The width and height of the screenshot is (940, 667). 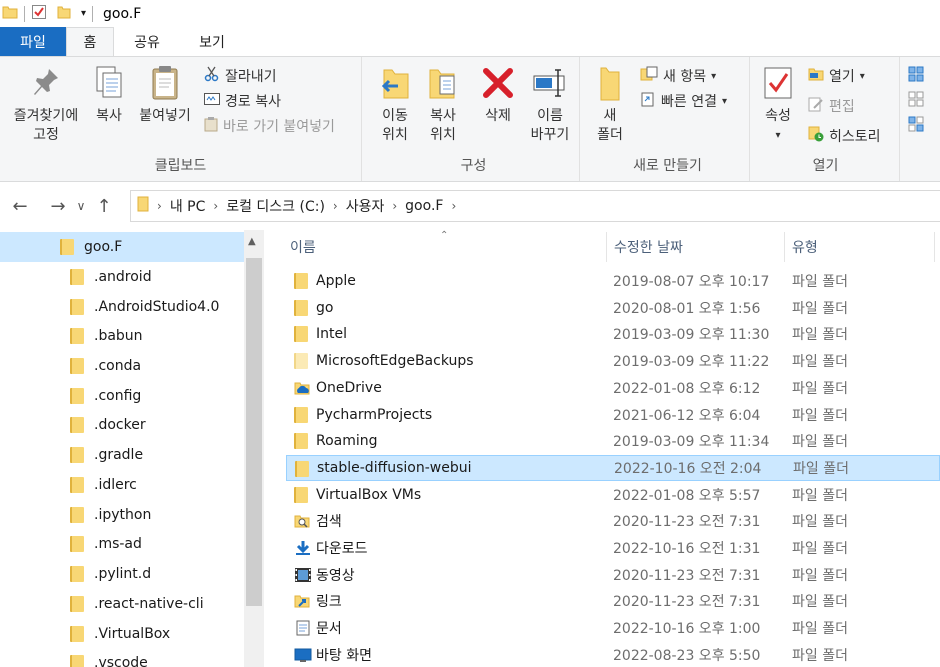 I want to click on breadcrumb-local-disk: 로컬 디스크 (C:), so click(x=275, y=206).